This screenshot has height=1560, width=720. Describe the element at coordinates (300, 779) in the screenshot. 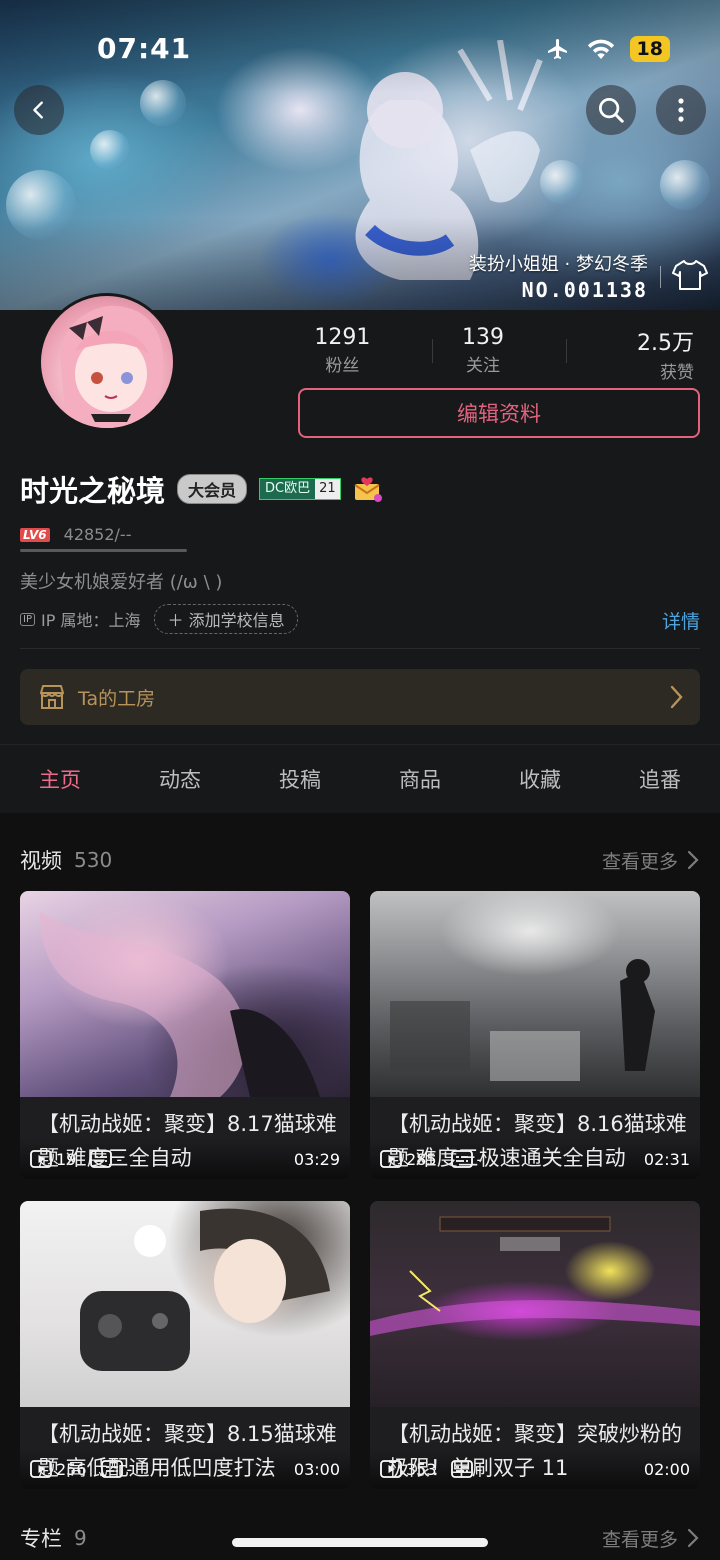

I see `tab-submissions: 投稿` at that location.